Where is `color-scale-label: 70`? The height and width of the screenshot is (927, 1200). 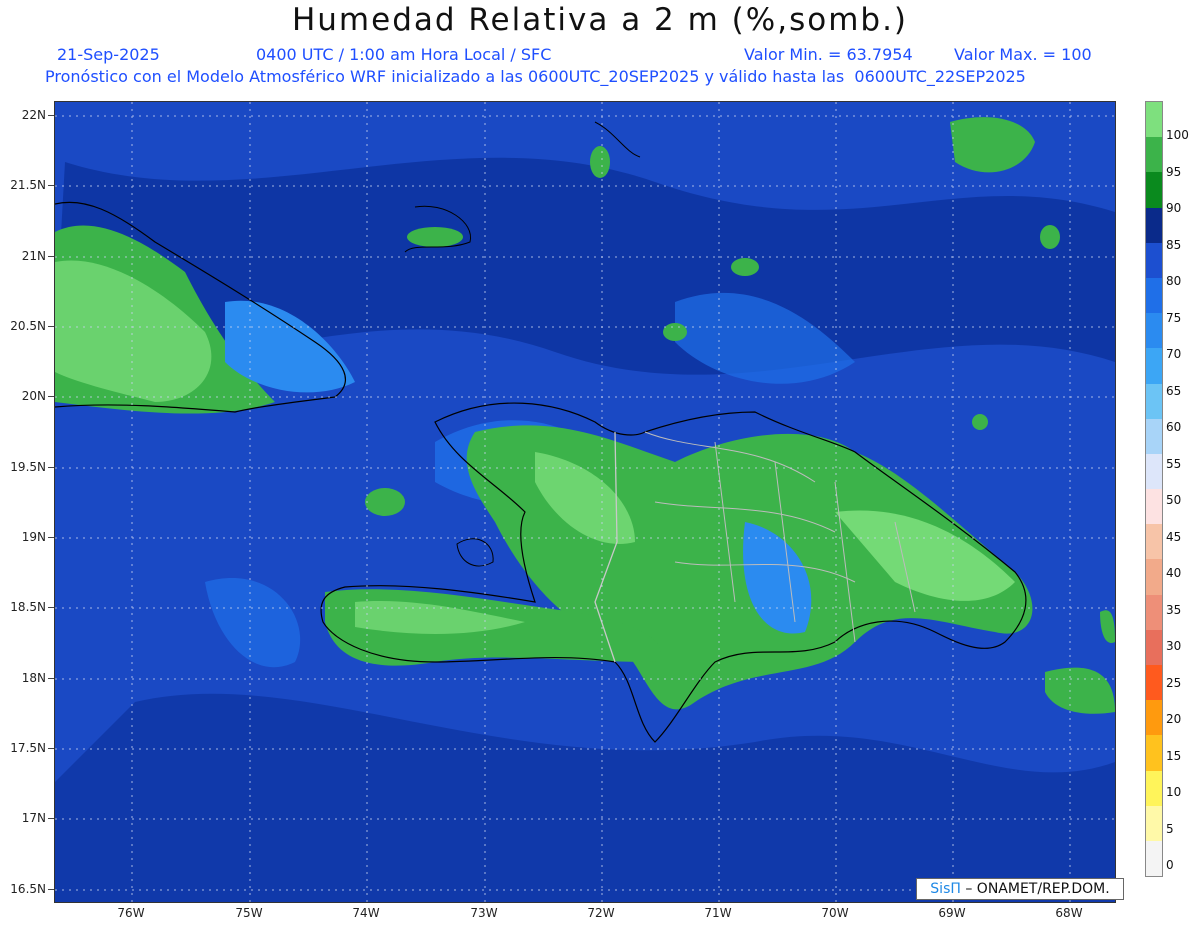
color-scale-label: 70 is located at coordinates (1174, 354).